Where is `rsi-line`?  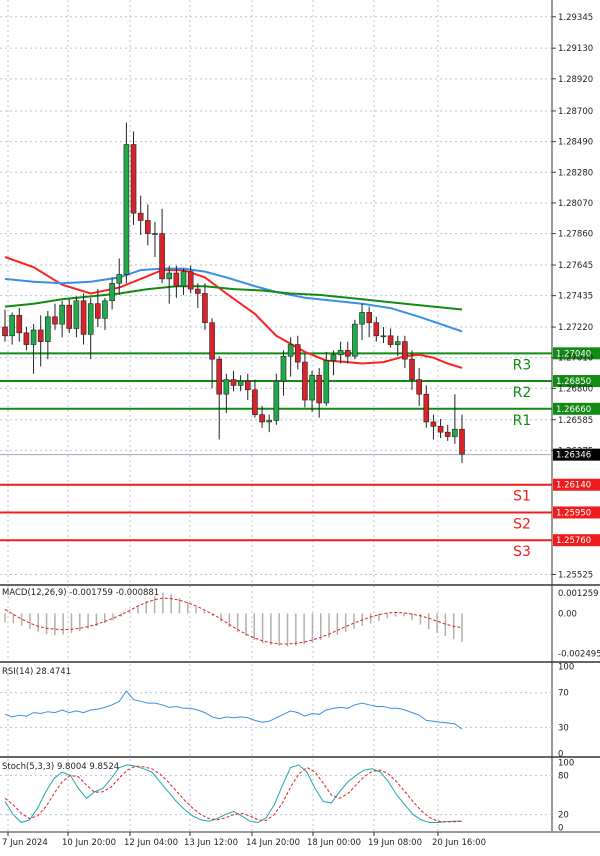 rsi-line is located at coordinates (233, 710).